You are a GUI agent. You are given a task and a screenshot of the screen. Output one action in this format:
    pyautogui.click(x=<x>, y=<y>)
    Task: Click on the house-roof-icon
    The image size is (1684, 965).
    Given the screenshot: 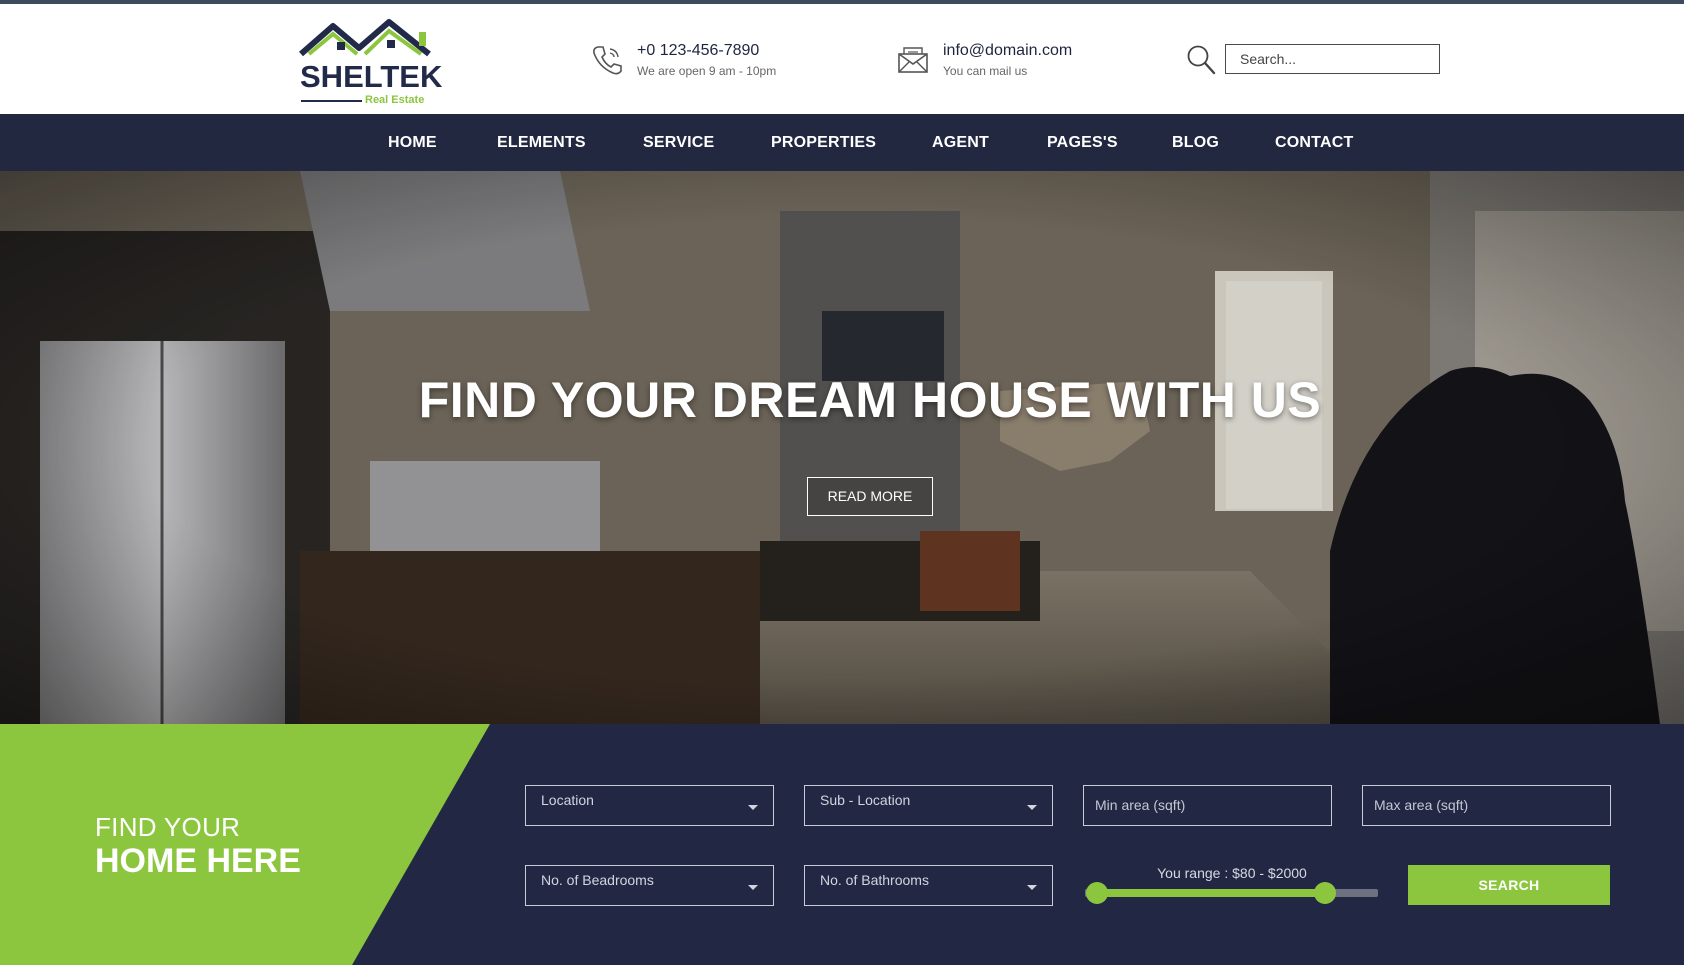 What is the action you would take?
    pyautogui.click(x=365, y=38)
    